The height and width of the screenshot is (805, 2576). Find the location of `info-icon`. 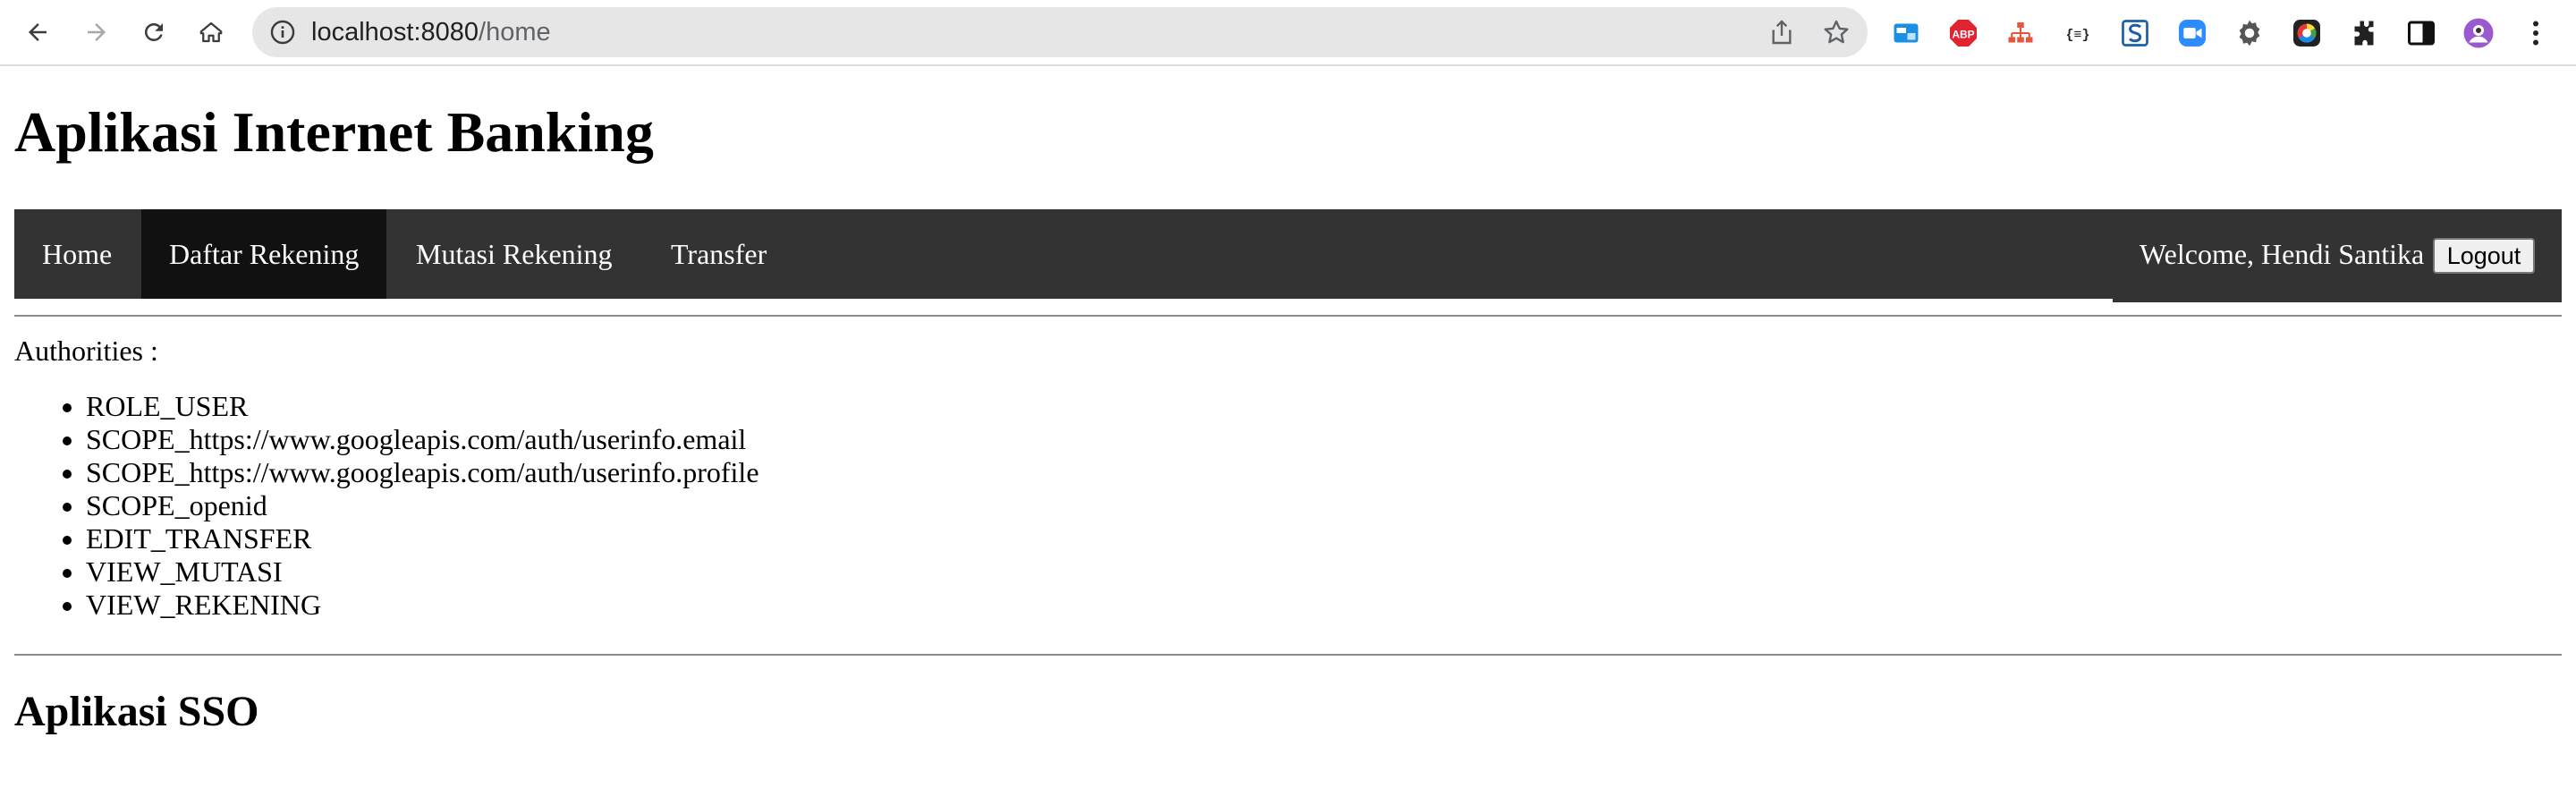

info-icon is located at coordinates (282, 32).